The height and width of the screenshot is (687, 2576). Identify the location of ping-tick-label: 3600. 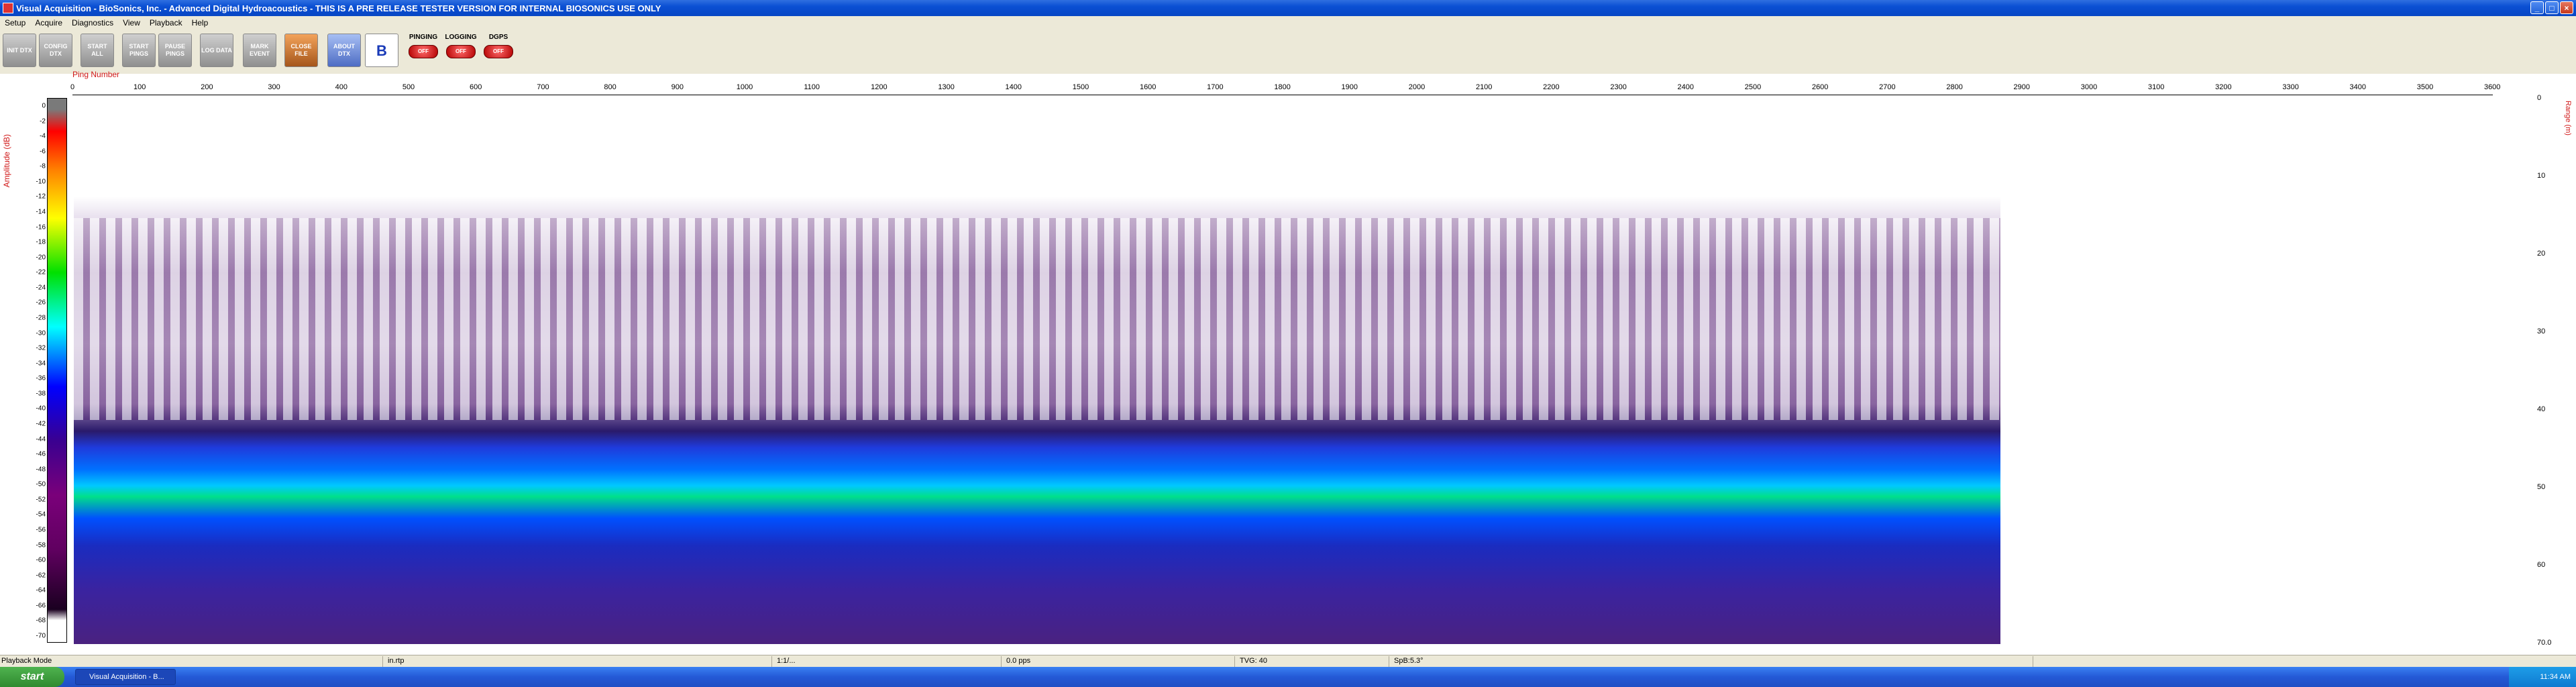
(2492, 87).